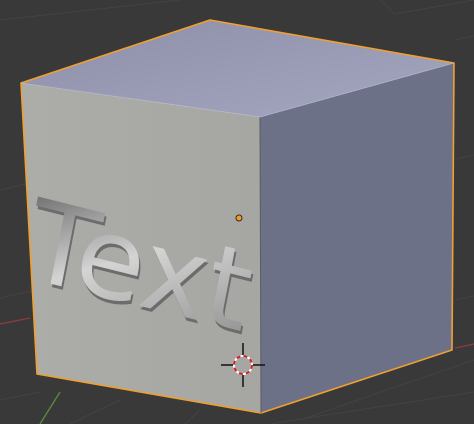  I want to click on y-axis-line, so click(50, 407).